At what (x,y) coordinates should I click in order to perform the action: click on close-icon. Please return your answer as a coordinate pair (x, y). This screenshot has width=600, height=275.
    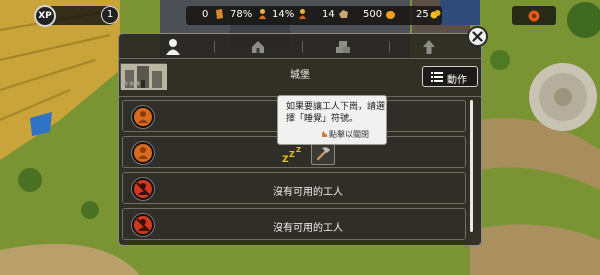
    Looking at the image, I should click on (477, 36).